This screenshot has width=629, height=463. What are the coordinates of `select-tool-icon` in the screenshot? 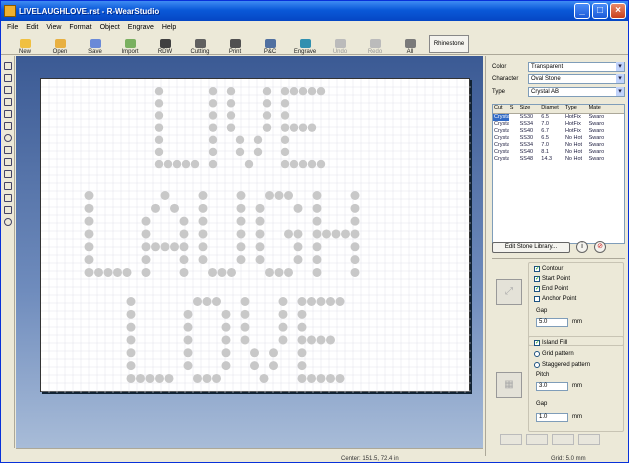 It's located at (7, 66).